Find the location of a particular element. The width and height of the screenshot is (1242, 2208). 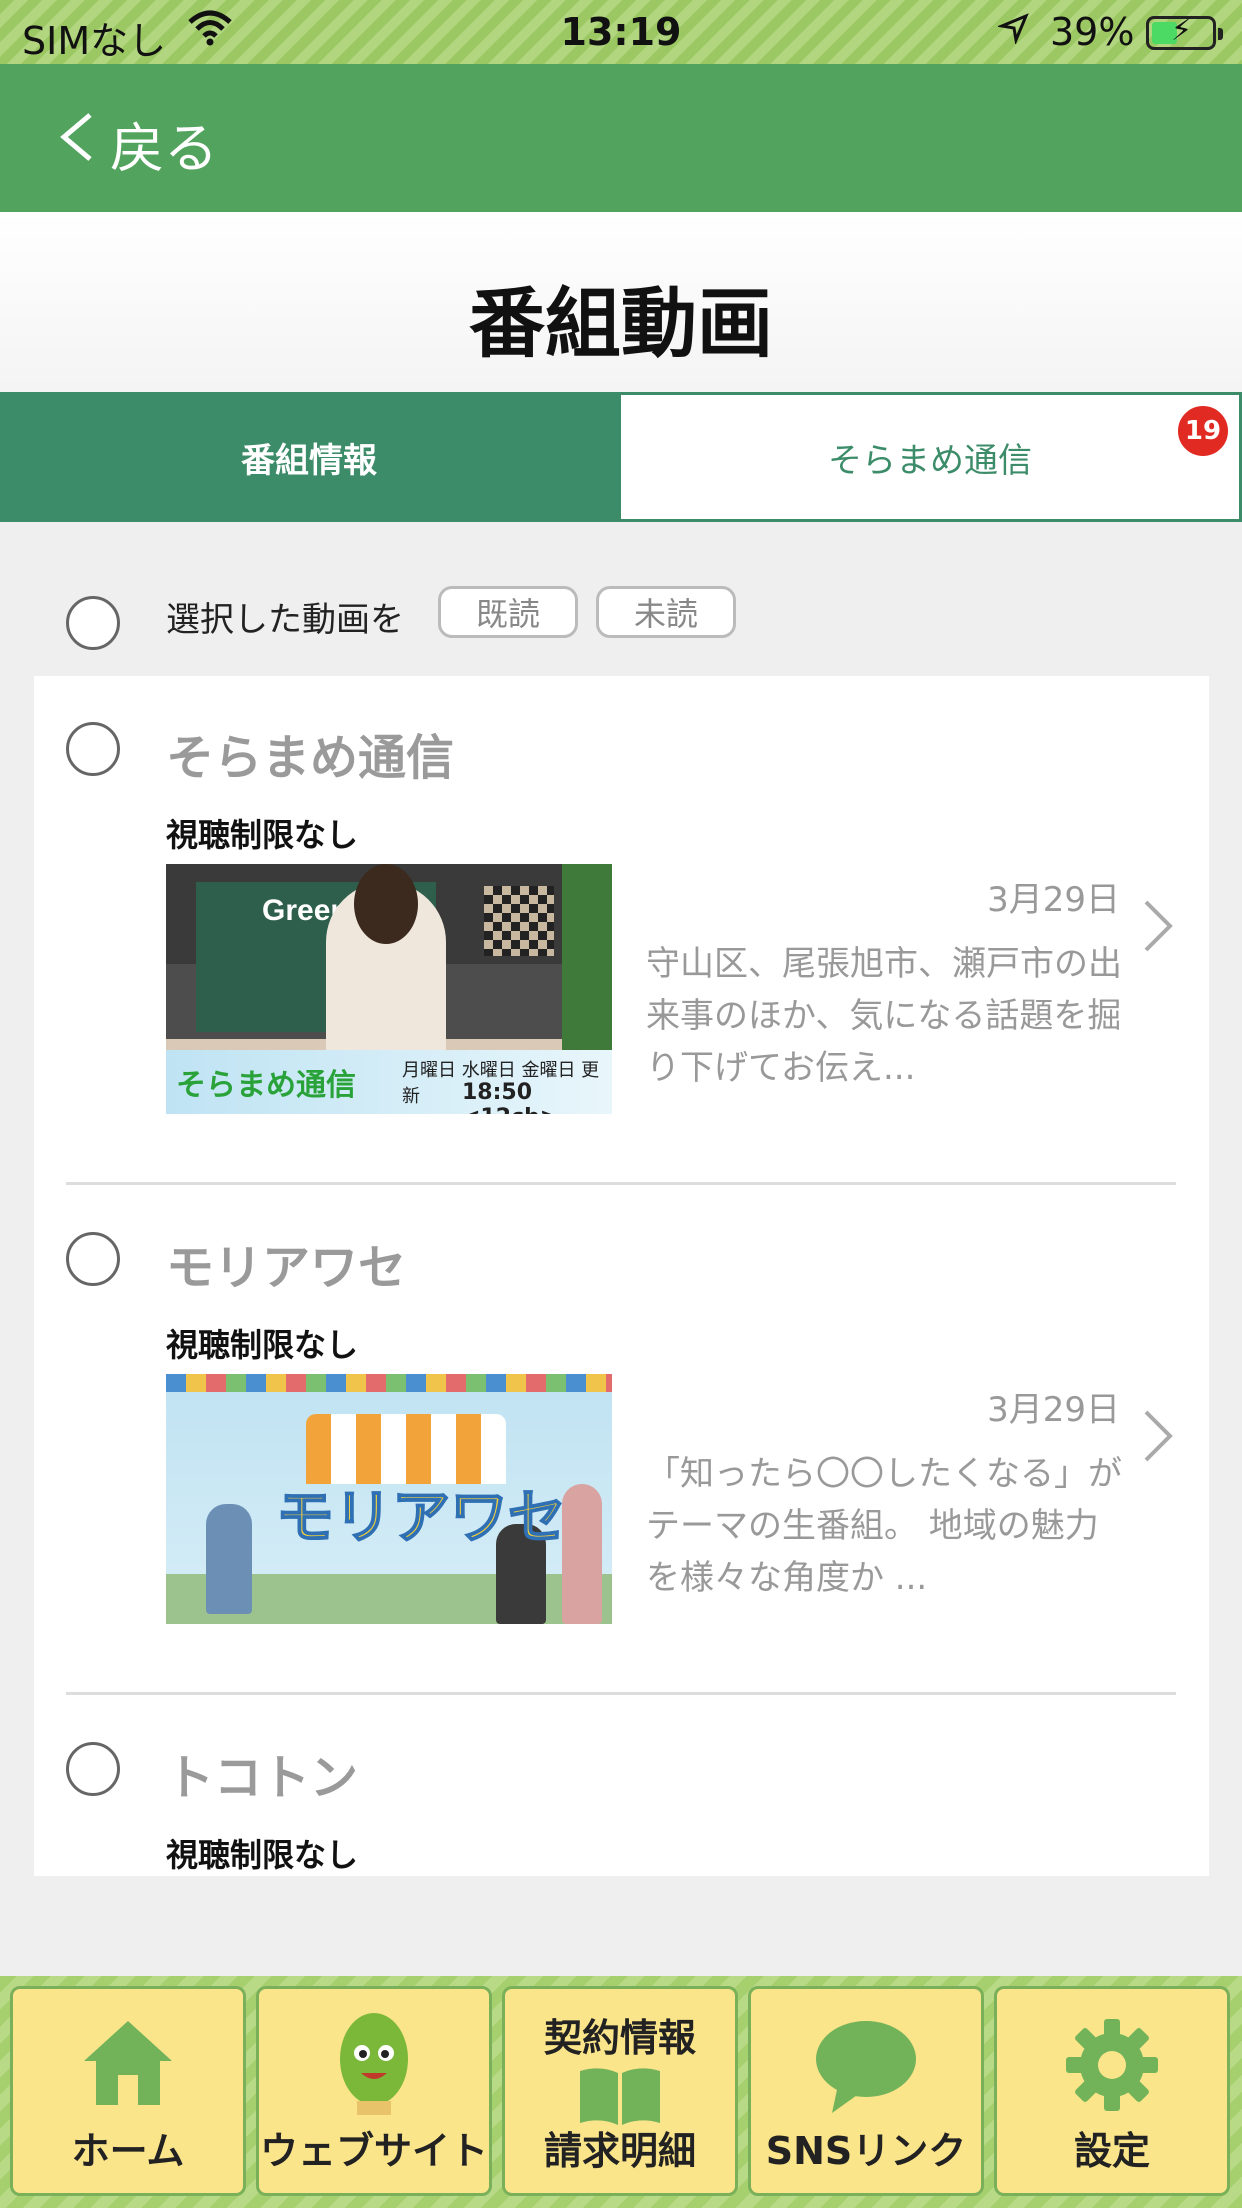

back-label: 戻る is located at coordinates (164, 148).